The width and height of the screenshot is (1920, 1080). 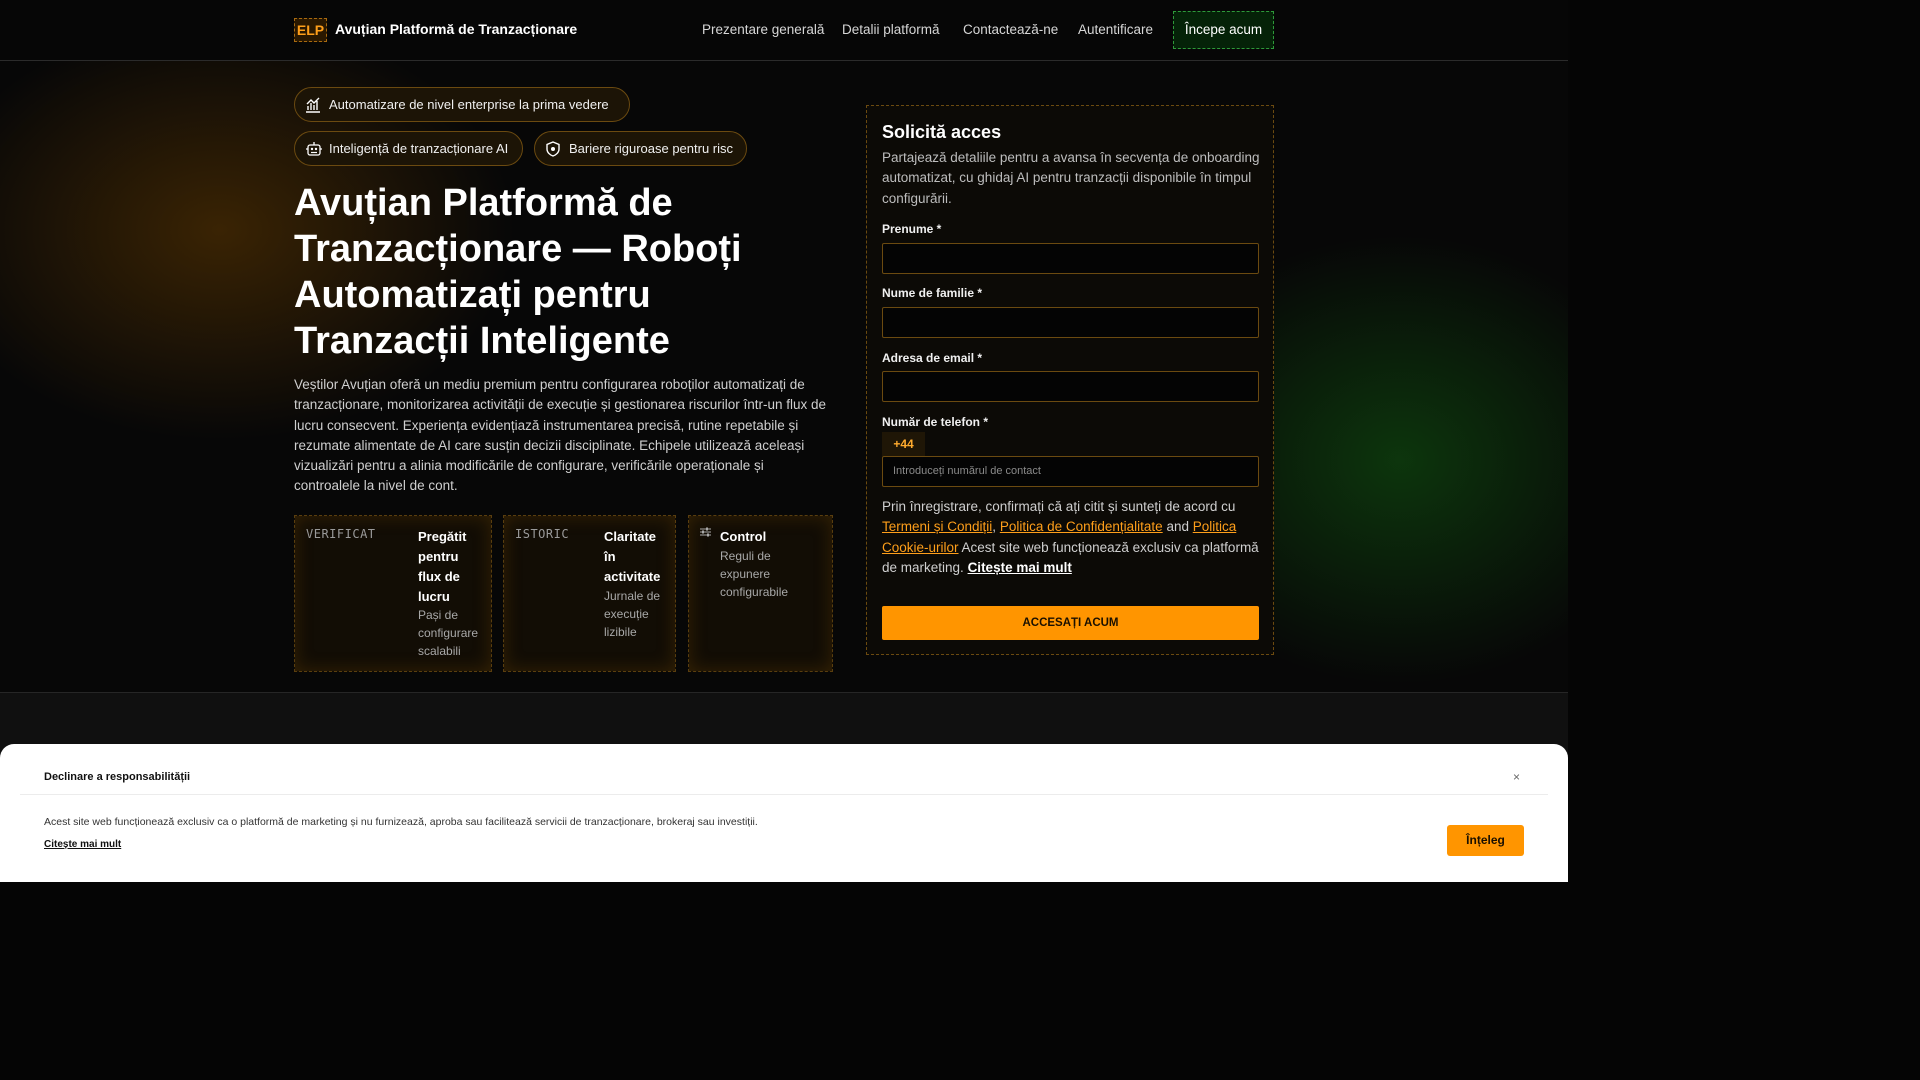 I want to click on chart-icon, so click(x=313, y=105).